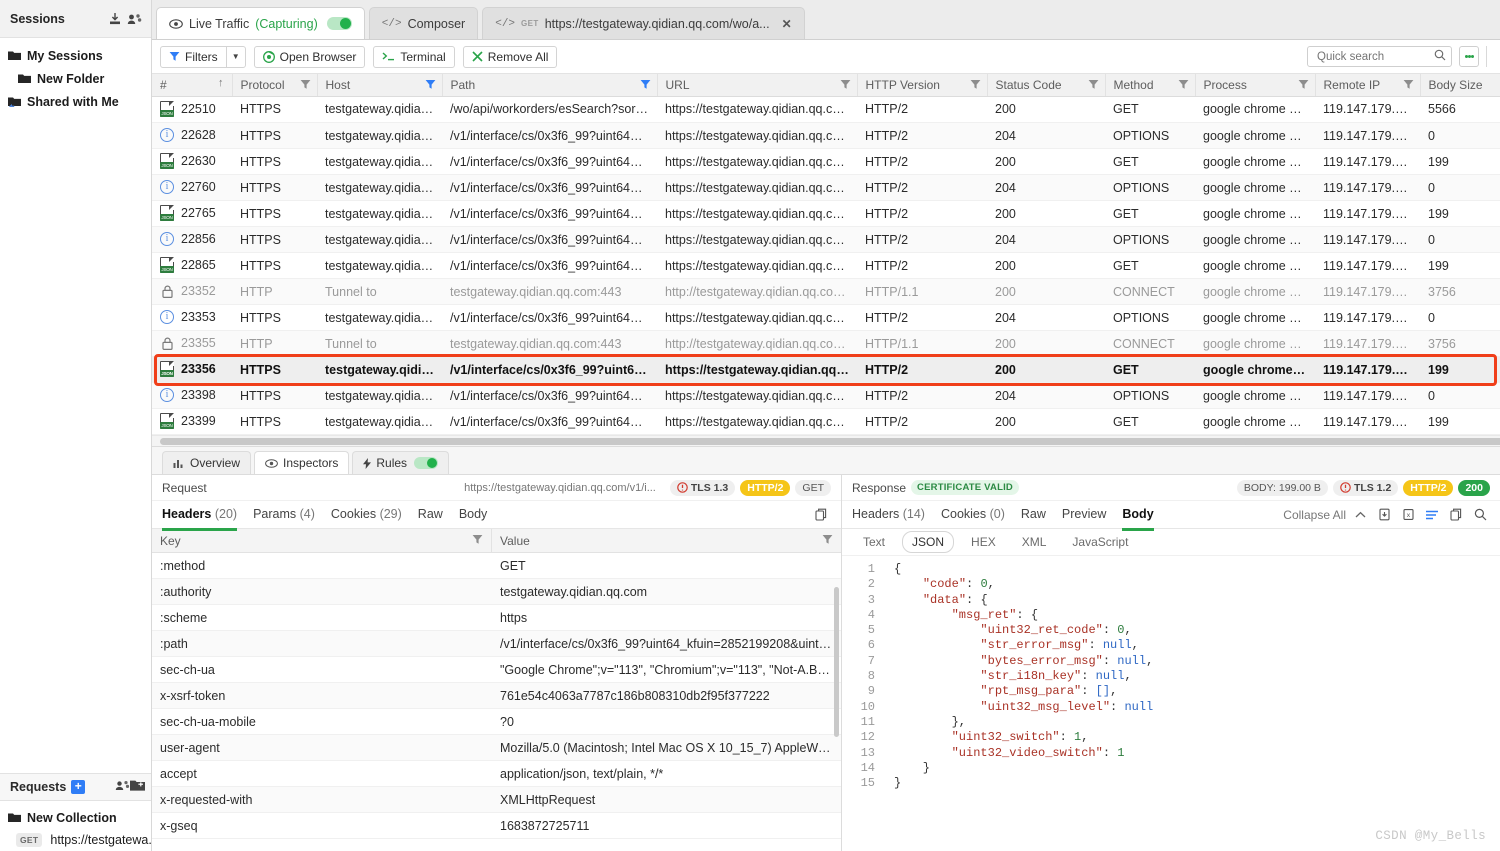 The image size is (1500, 851). Describe the element at coordinates (78, 787) in the screenshot. I see `add-request-button: +` at that location.